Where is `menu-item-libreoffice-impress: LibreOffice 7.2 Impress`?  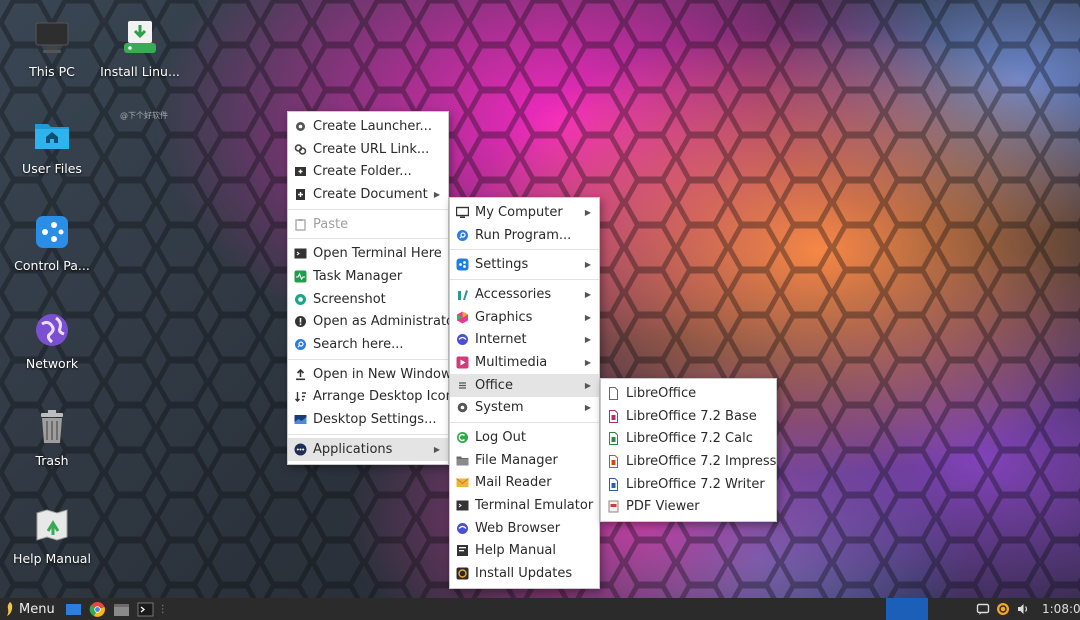 menu-item-libreoffice-impress: LibreOffice 7.2 Impress is located at coordinates (688, 461).